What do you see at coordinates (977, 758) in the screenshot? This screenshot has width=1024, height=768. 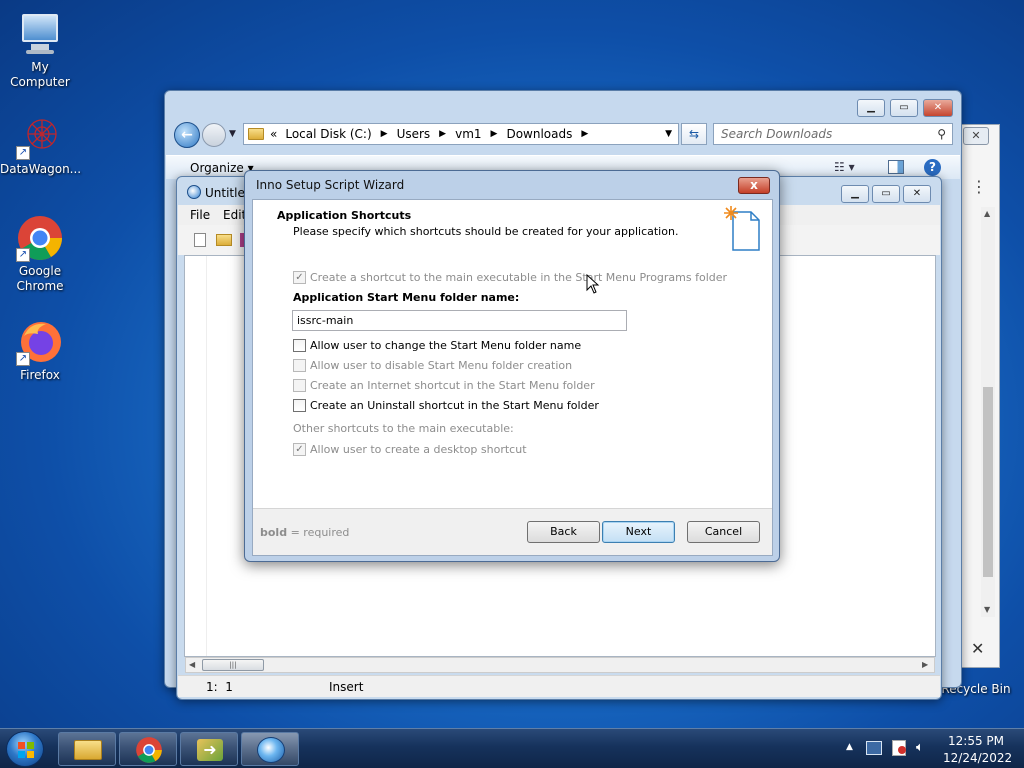 I see `clock-date: 12/24/2022` at bounding box center [977, 758].